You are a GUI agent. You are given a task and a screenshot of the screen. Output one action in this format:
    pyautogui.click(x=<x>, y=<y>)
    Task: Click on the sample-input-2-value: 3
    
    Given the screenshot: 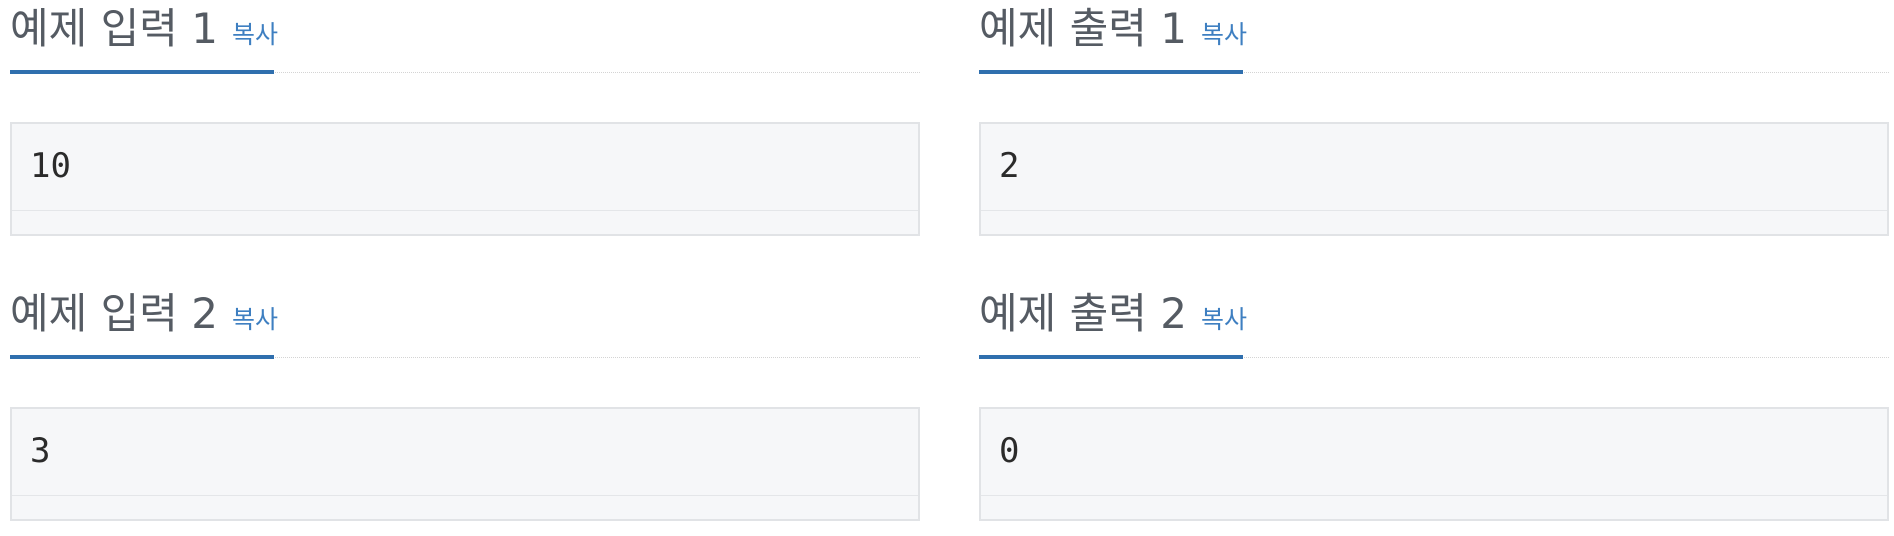 What is the action you would take?
    pyautogui.click(x=40, y=451)
    